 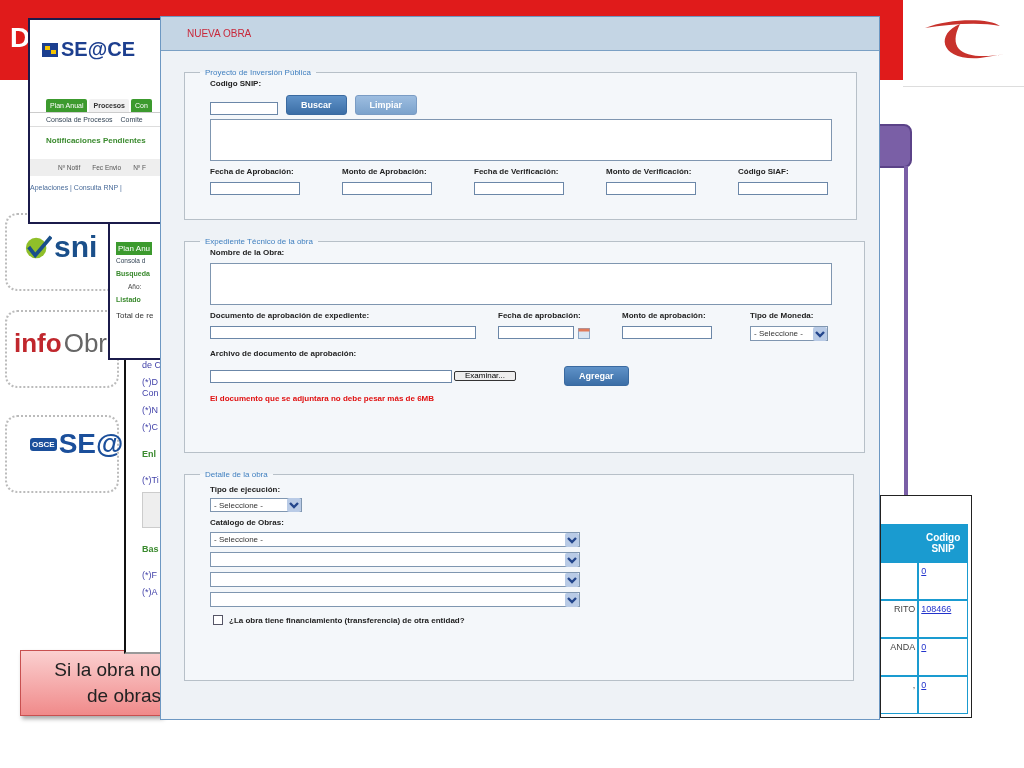 I want to click on logo-text: SE@, so click(x=91, y=444).